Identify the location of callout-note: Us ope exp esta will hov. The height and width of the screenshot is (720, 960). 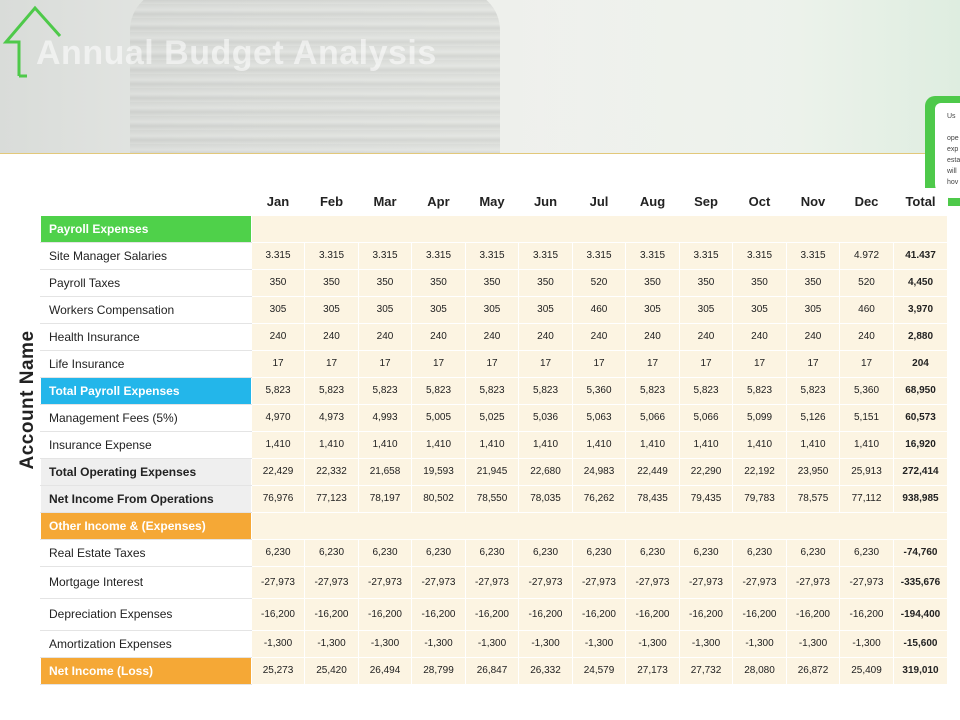
(947, 150).